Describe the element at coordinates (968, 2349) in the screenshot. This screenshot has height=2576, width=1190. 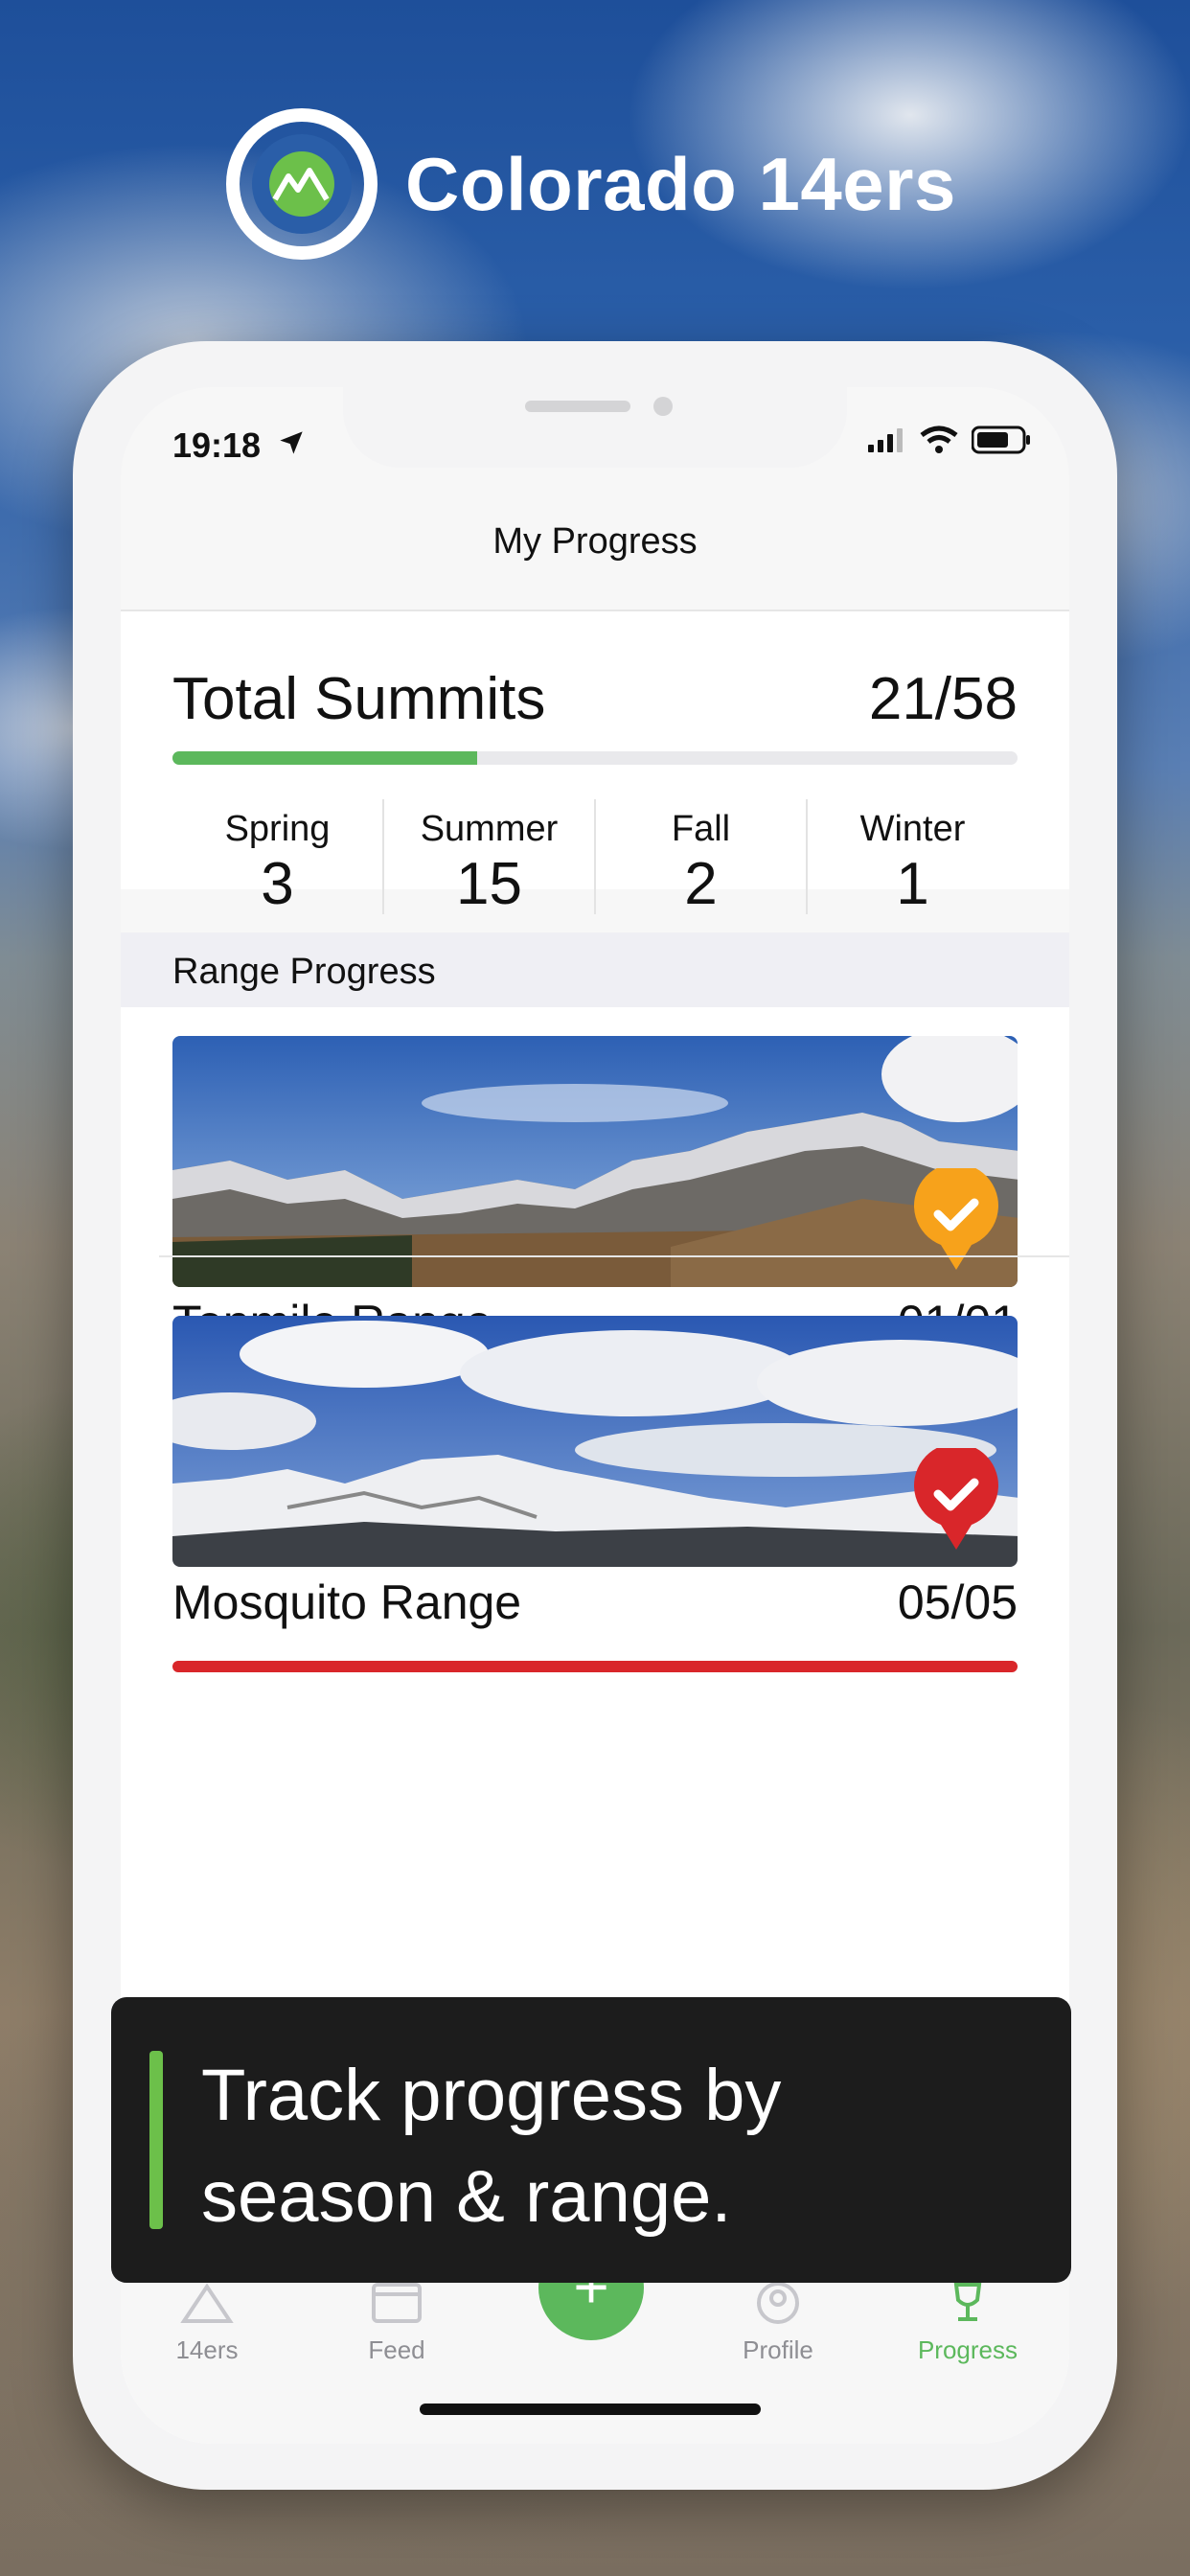
I see `tab-label: Progress` at that location.